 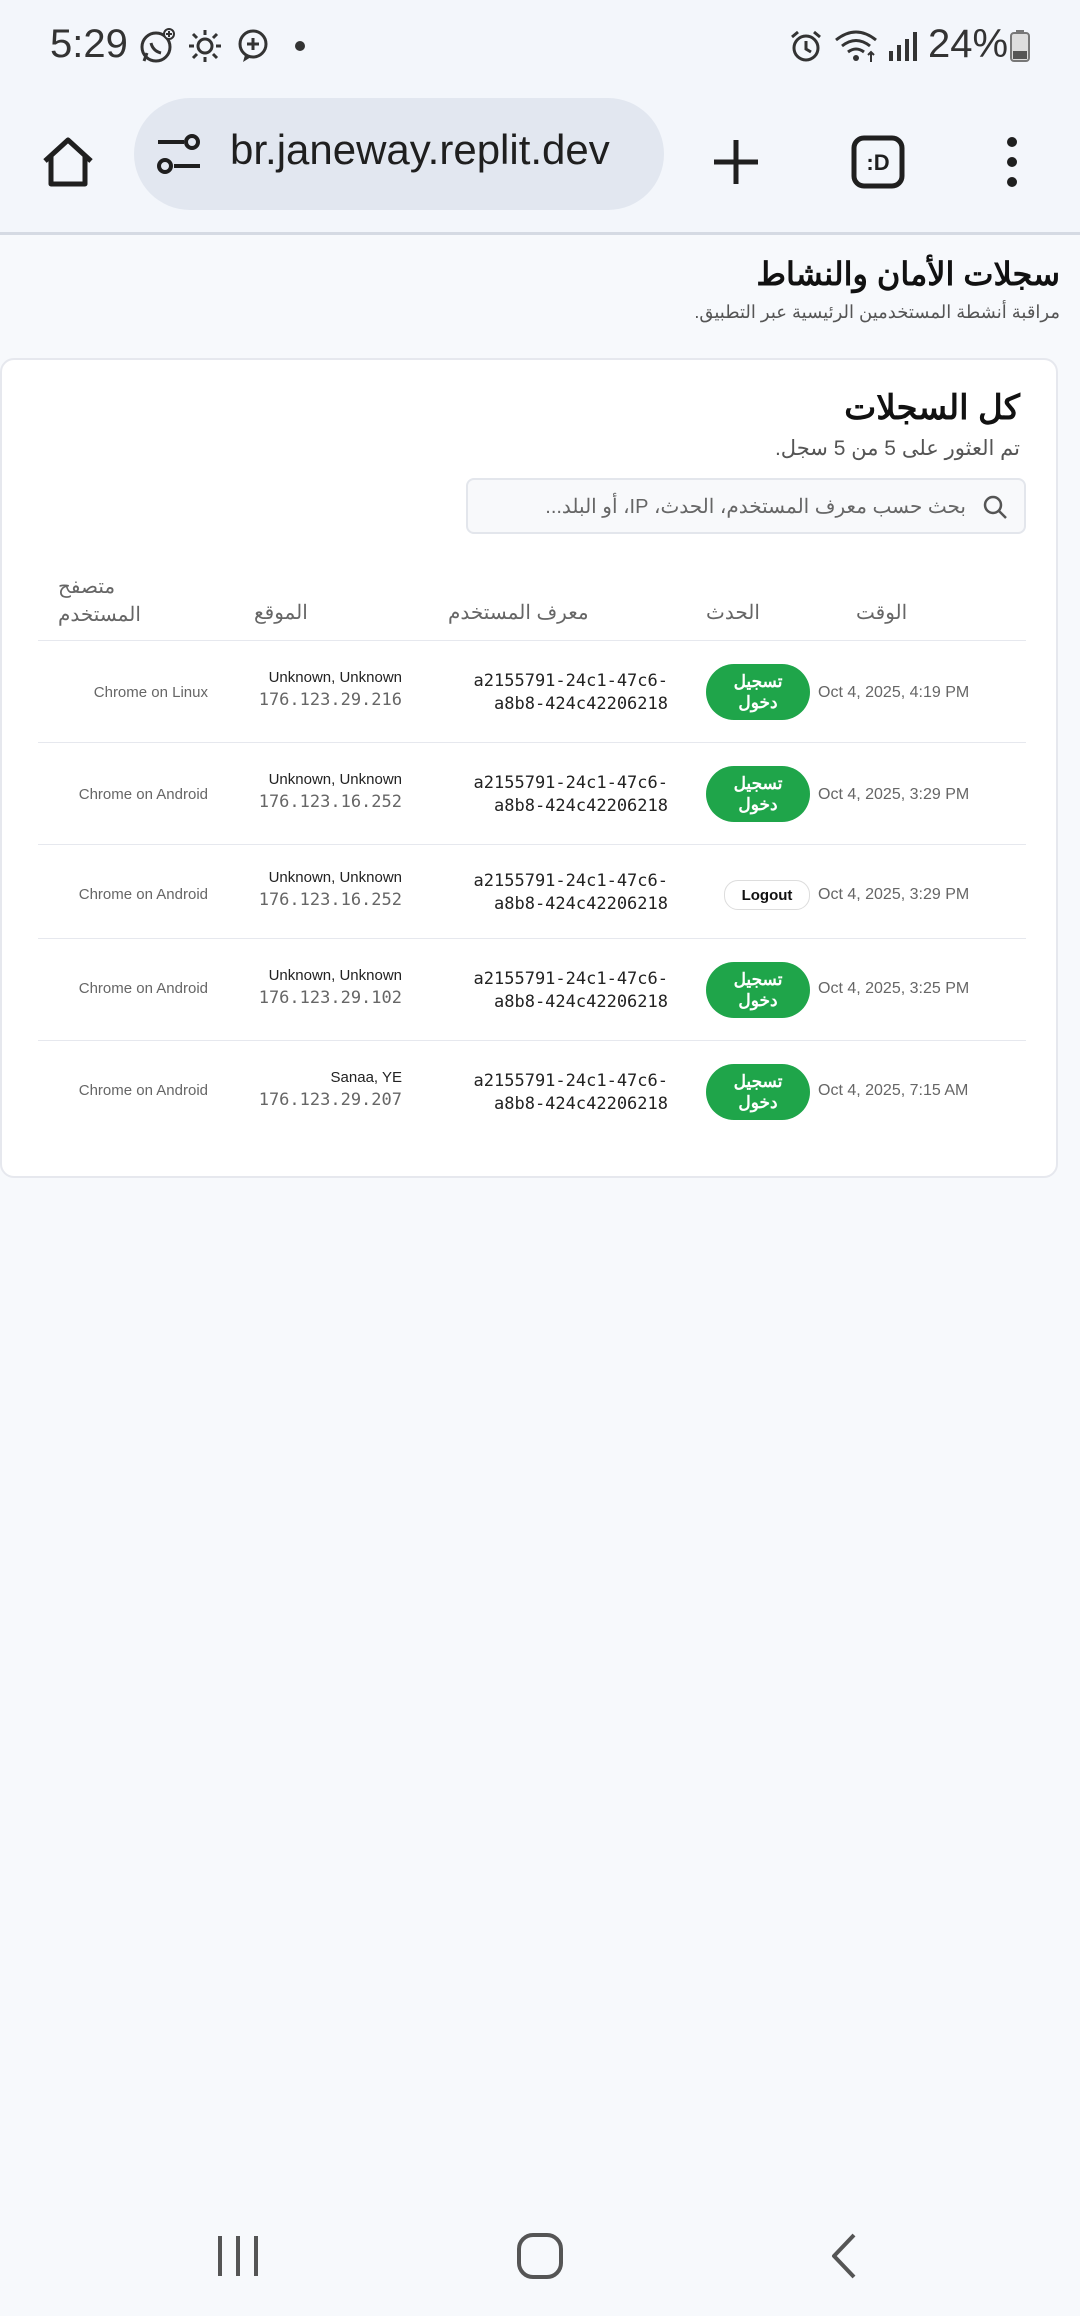 What do you see at coordinates (157, 46) in the screenshot?
I see `whatsapp-icon` at bounding box center [157, 46].